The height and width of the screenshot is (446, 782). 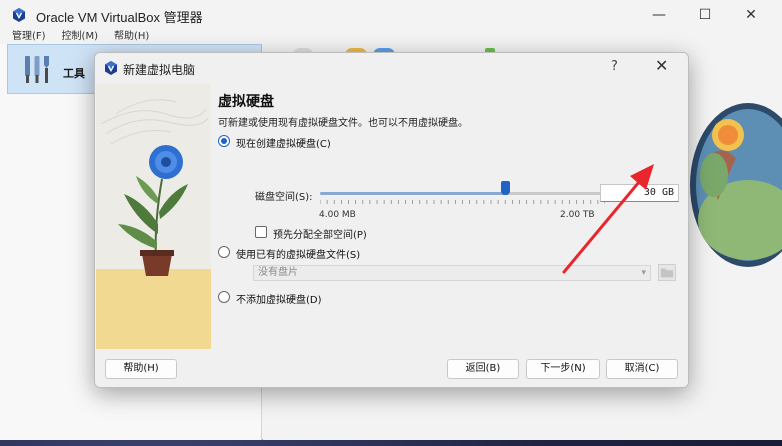 I want to click on radio-no-disk, so click(x=224, y=297).